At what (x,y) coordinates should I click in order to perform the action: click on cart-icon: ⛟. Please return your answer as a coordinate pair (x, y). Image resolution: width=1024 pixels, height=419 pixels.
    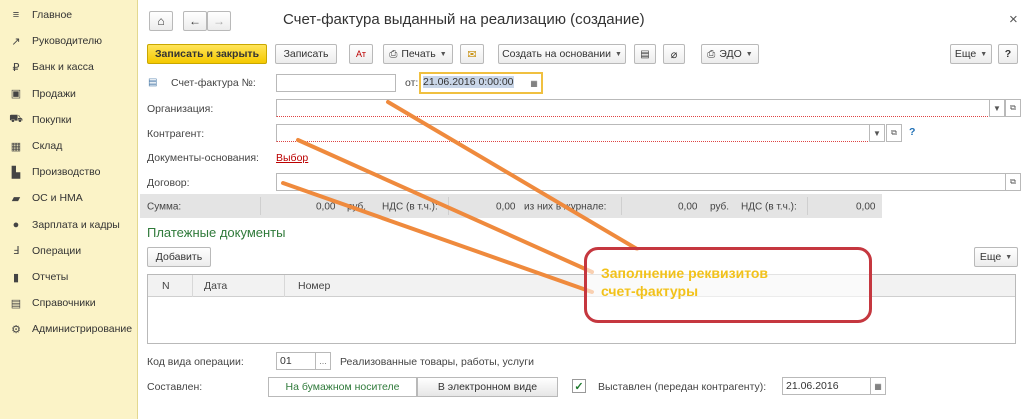
    Looking at the image, I should click on (16, 118).